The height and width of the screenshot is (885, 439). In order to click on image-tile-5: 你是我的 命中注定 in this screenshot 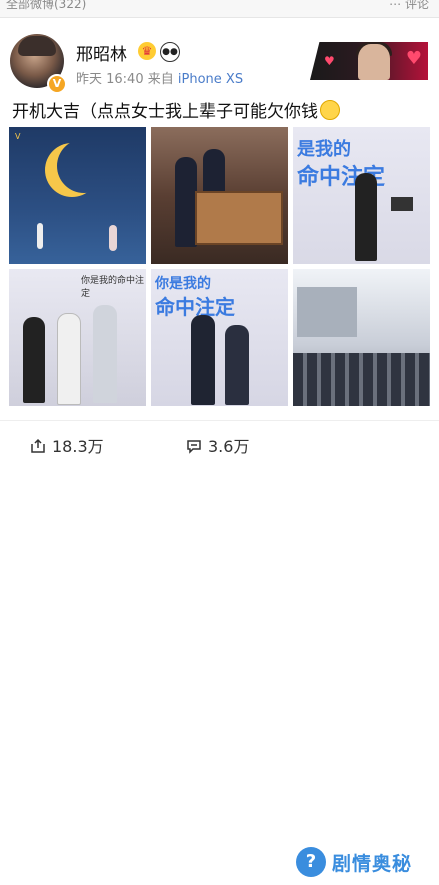, I will do `click(219, 337)`.